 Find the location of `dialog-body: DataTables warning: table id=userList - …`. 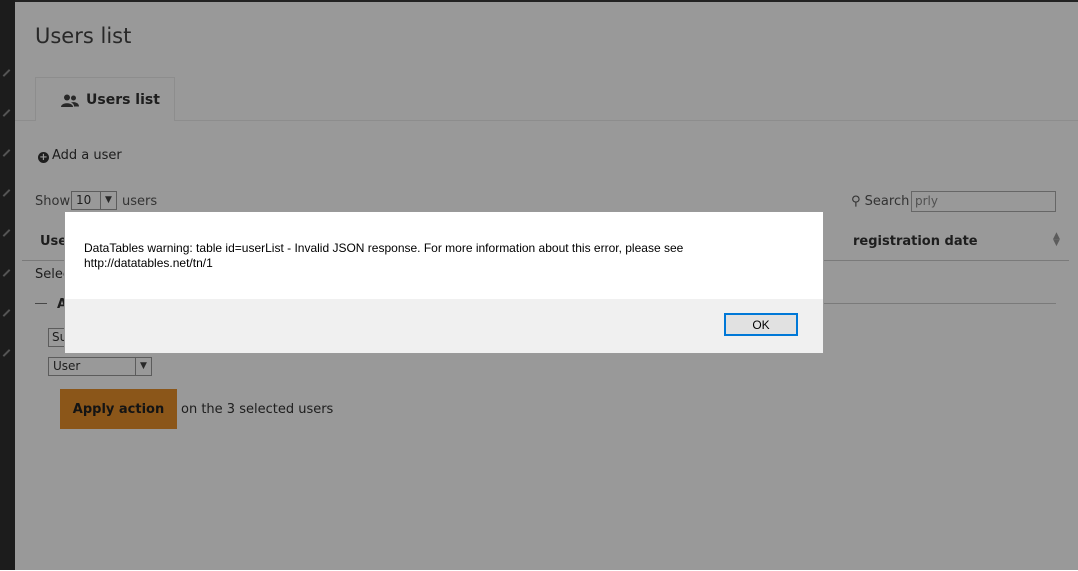

dialog-body: DataTables warning: table id=userList - … is located at coordinates (444, 255).